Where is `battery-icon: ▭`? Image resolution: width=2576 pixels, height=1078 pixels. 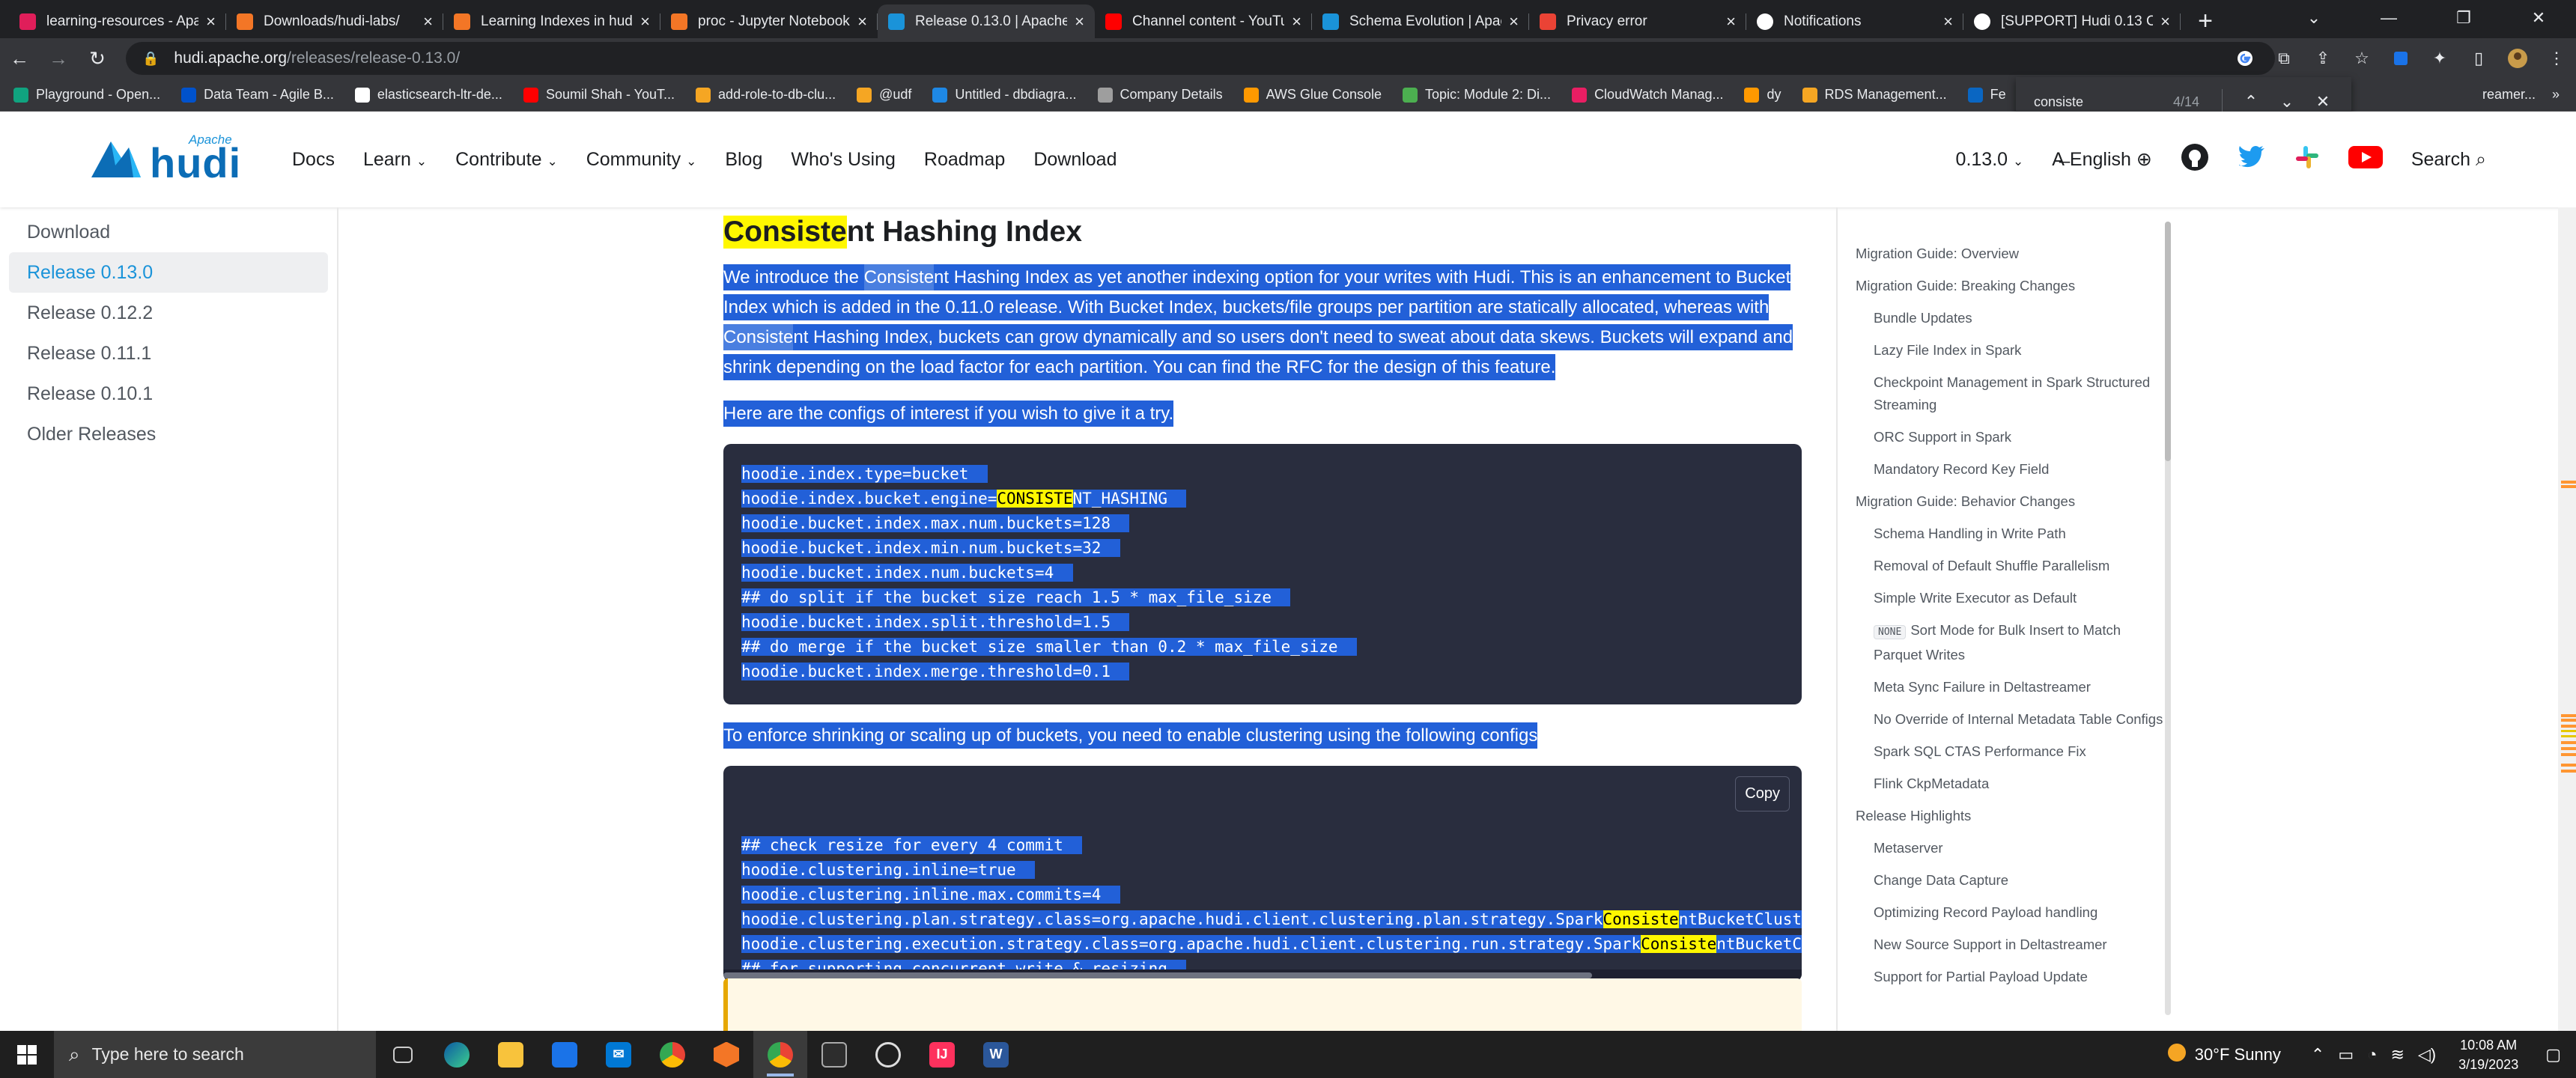
battery-icon: ▭ is located at coordinates (2346, 1055).